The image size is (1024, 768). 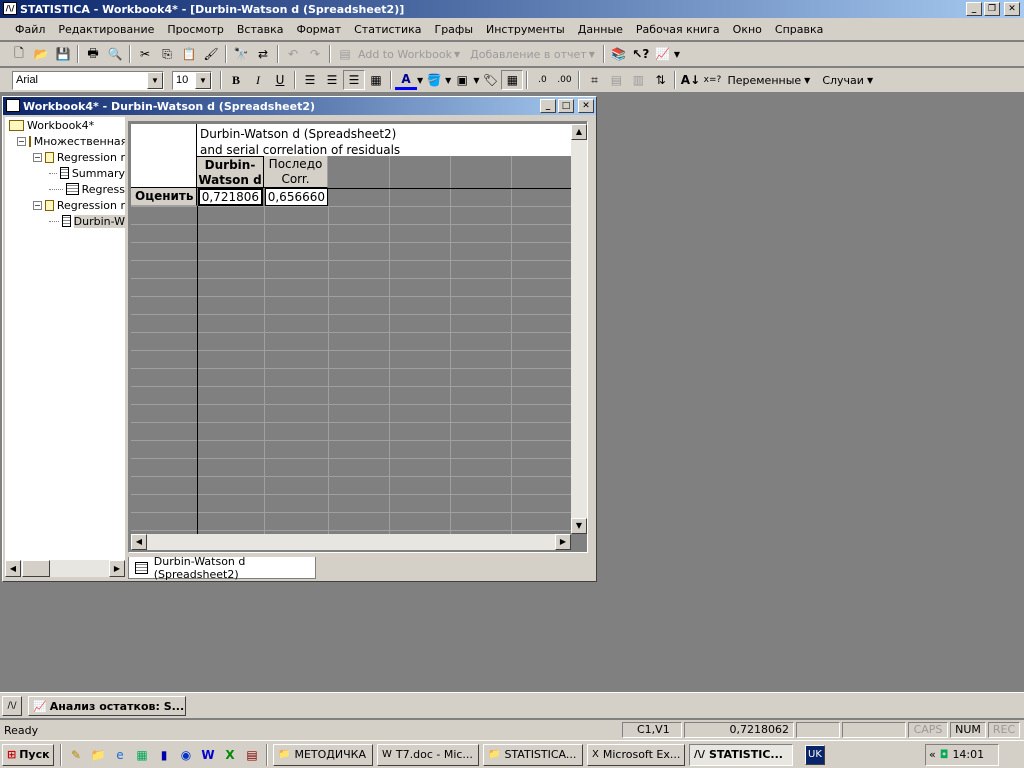 I want to click on media-icon: ◉, so click(x=186, y=755).